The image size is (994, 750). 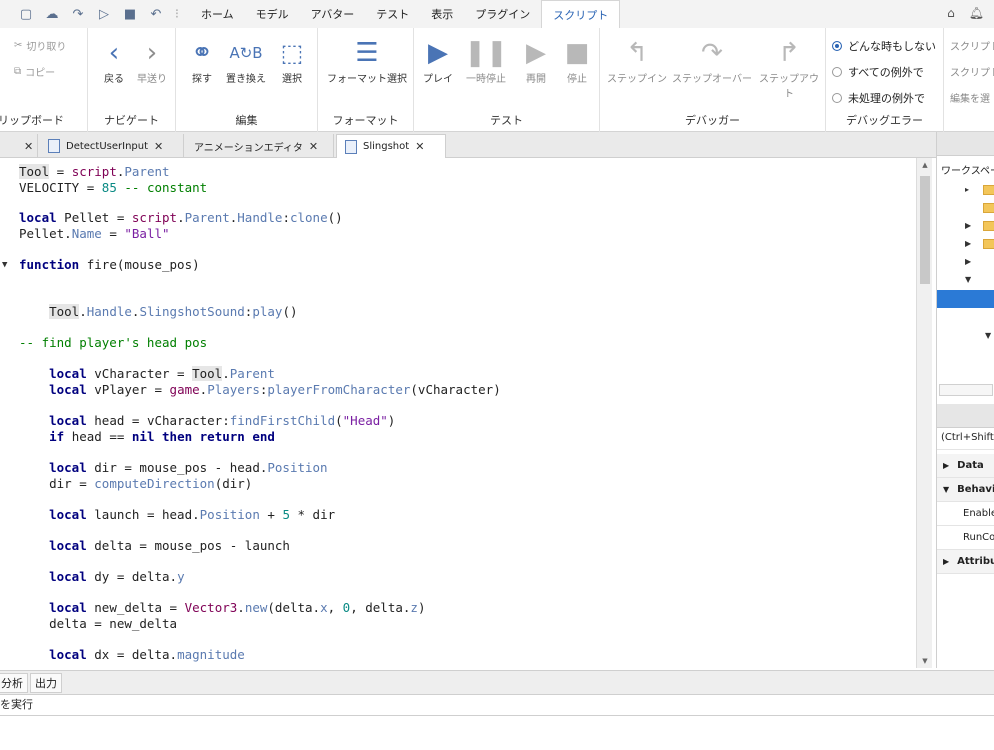 I want to click on script-file-icon, so click(x=351, y=146).